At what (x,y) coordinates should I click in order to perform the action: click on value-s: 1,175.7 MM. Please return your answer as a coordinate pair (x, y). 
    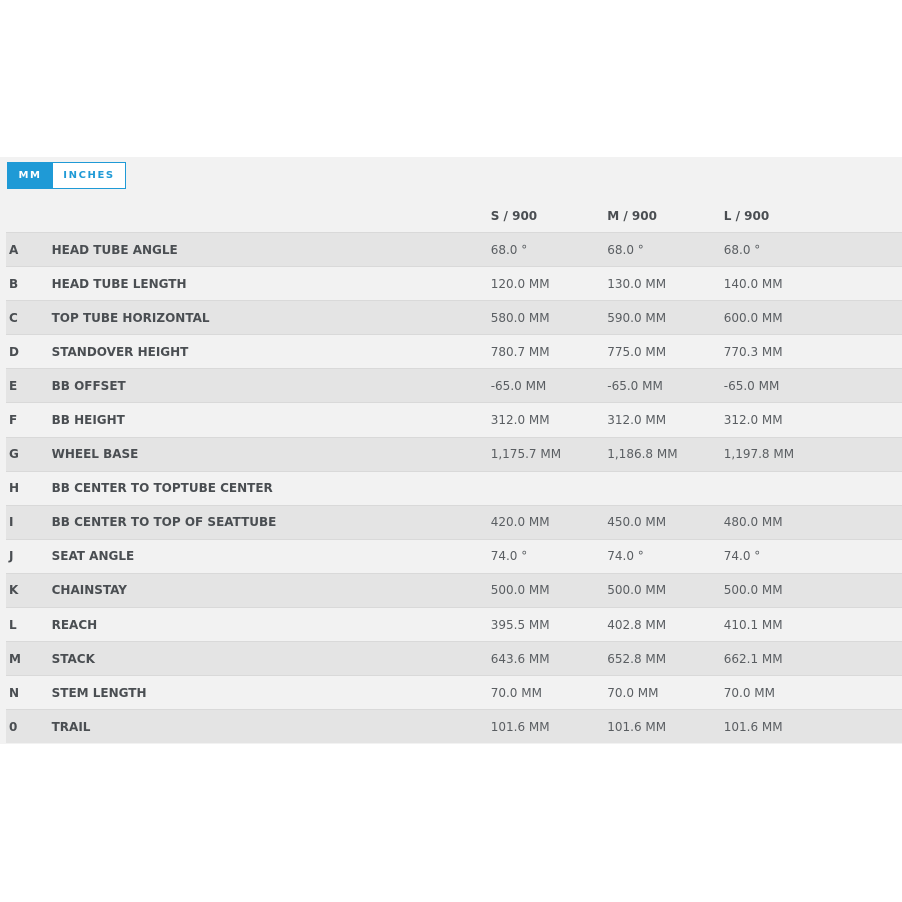
    Looking at the image, I should click on (526, 454).